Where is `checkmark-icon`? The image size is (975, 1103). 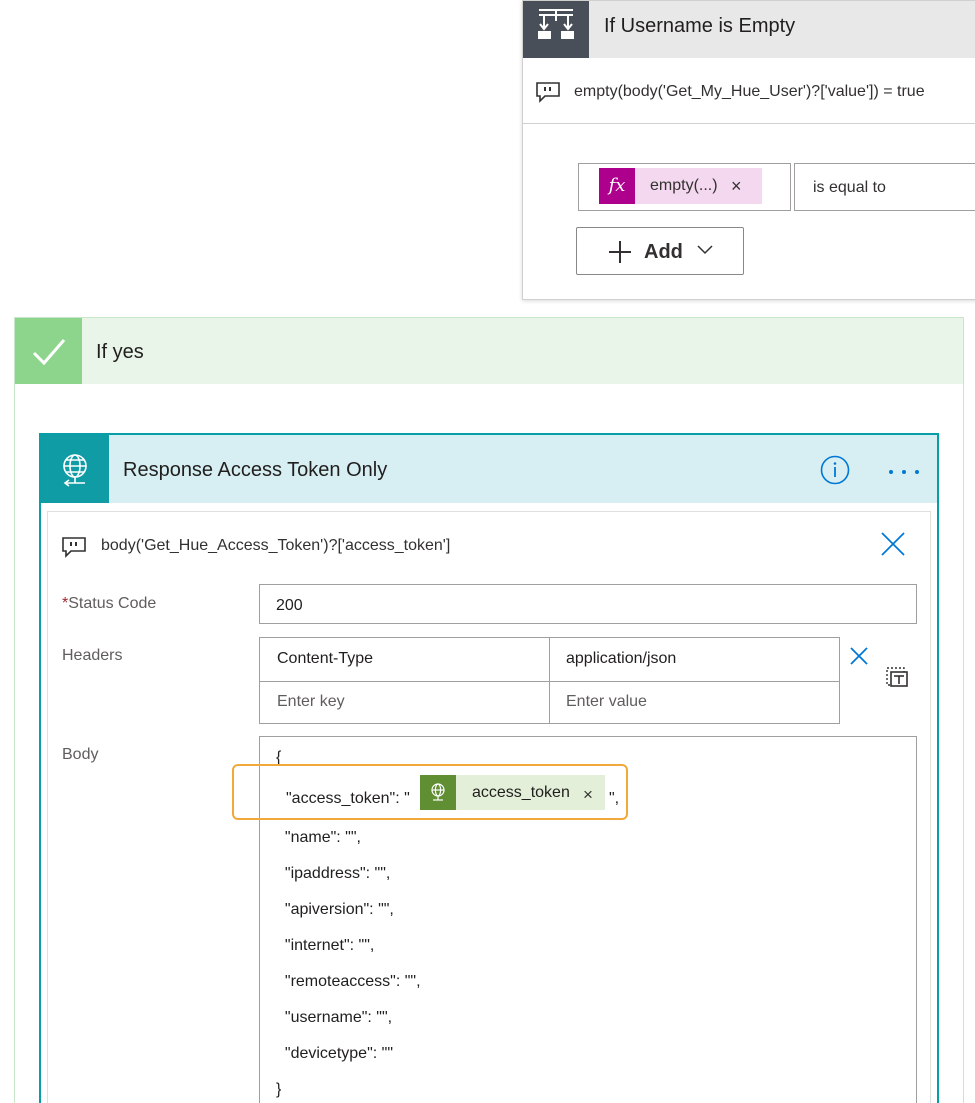
checkmark-icon is located at coordinates (48, 351).